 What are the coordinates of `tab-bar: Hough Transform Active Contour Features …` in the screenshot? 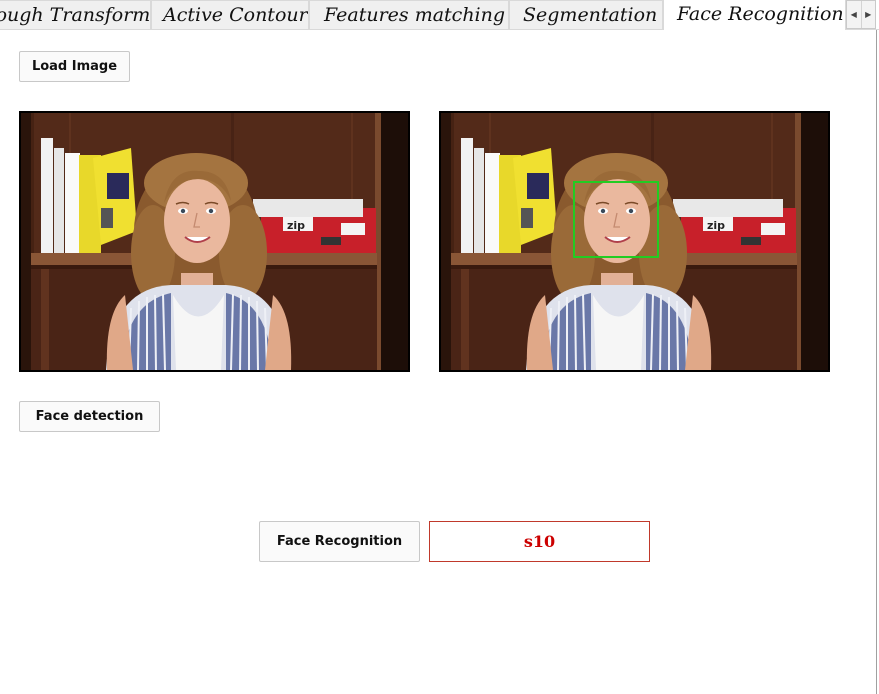 It's located at (439, 15).